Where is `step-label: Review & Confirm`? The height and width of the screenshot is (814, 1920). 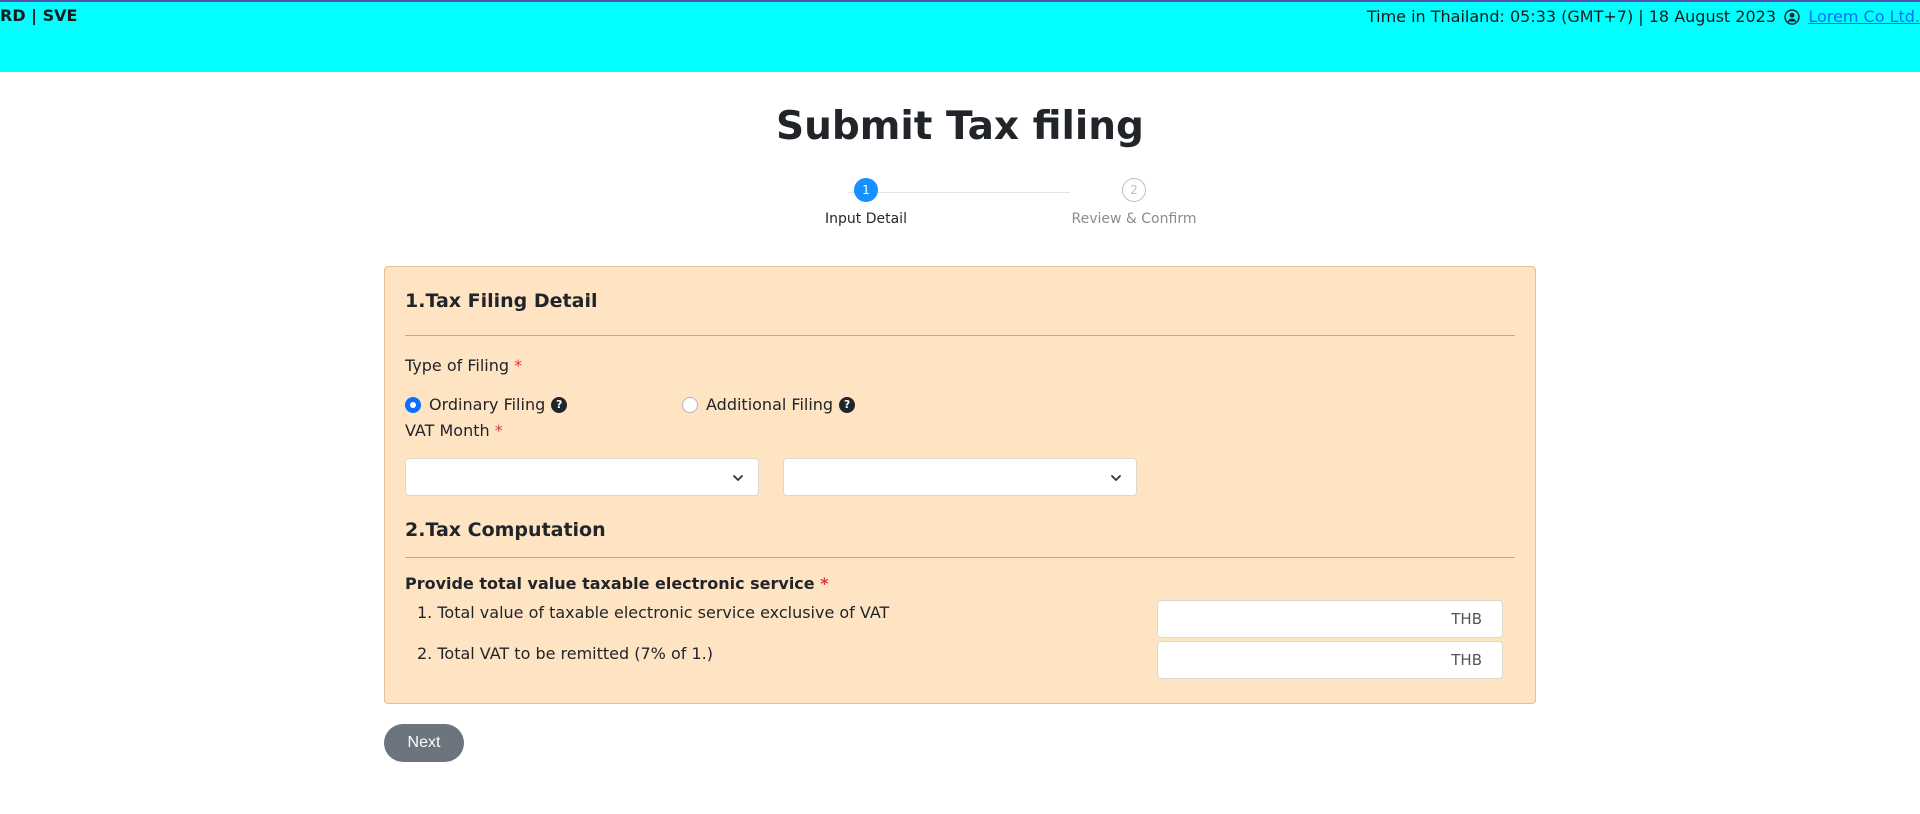 step-label: Review & Confirm is located at coordinates (1134, 219).